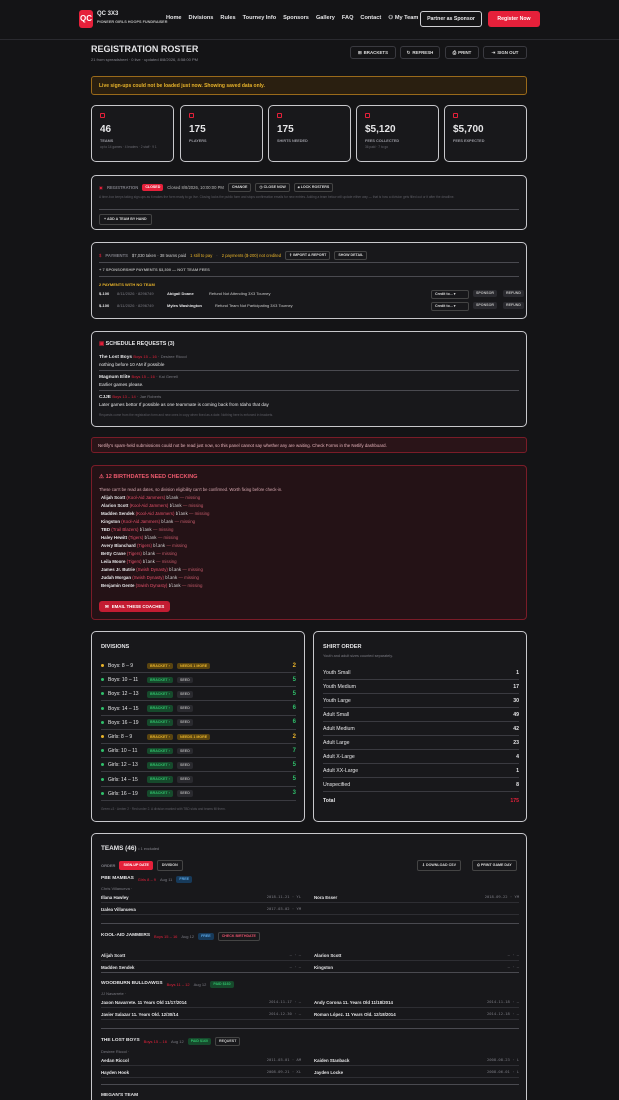  Describe the element at coordinates (198, 752) in the screenshot. I see `division-row: Girls: 10 – 11 BRACKET › SEED 7` at that location.